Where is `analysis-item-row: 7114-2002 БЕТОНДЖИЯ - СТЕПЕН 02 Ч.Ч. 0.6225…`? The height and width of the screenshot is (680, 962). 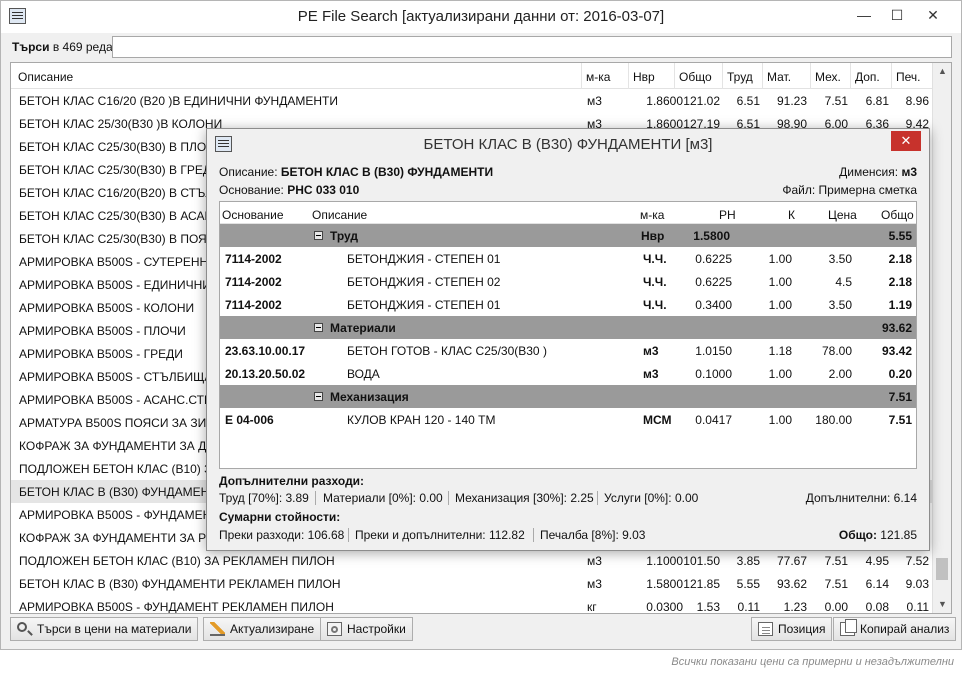 analysis-item-row: 7114-2002 БЕТОНДЖИЯ - СТЕПЕН 02 Ч.Ч. 0.6225… is located at coordinates (568, 281).